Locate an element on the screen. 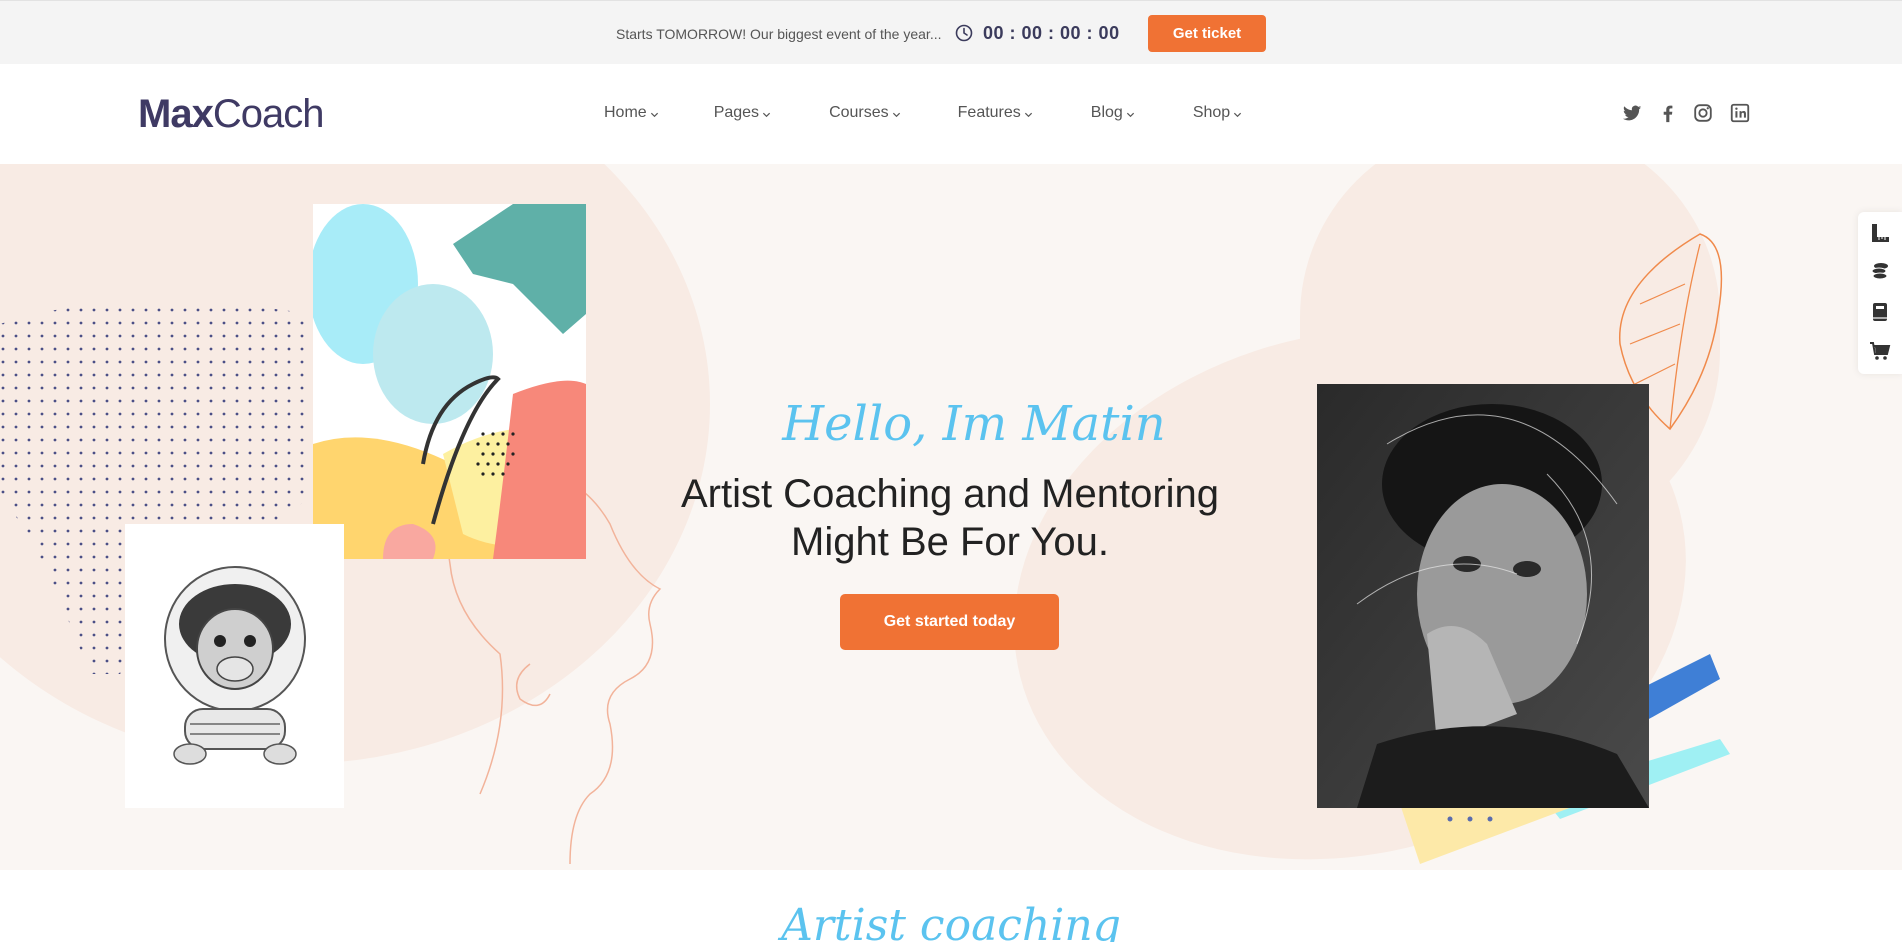 The width and height of the screenshot is (1902, 942). nav-item-courses: Courses is located at coordinates (865, 113).